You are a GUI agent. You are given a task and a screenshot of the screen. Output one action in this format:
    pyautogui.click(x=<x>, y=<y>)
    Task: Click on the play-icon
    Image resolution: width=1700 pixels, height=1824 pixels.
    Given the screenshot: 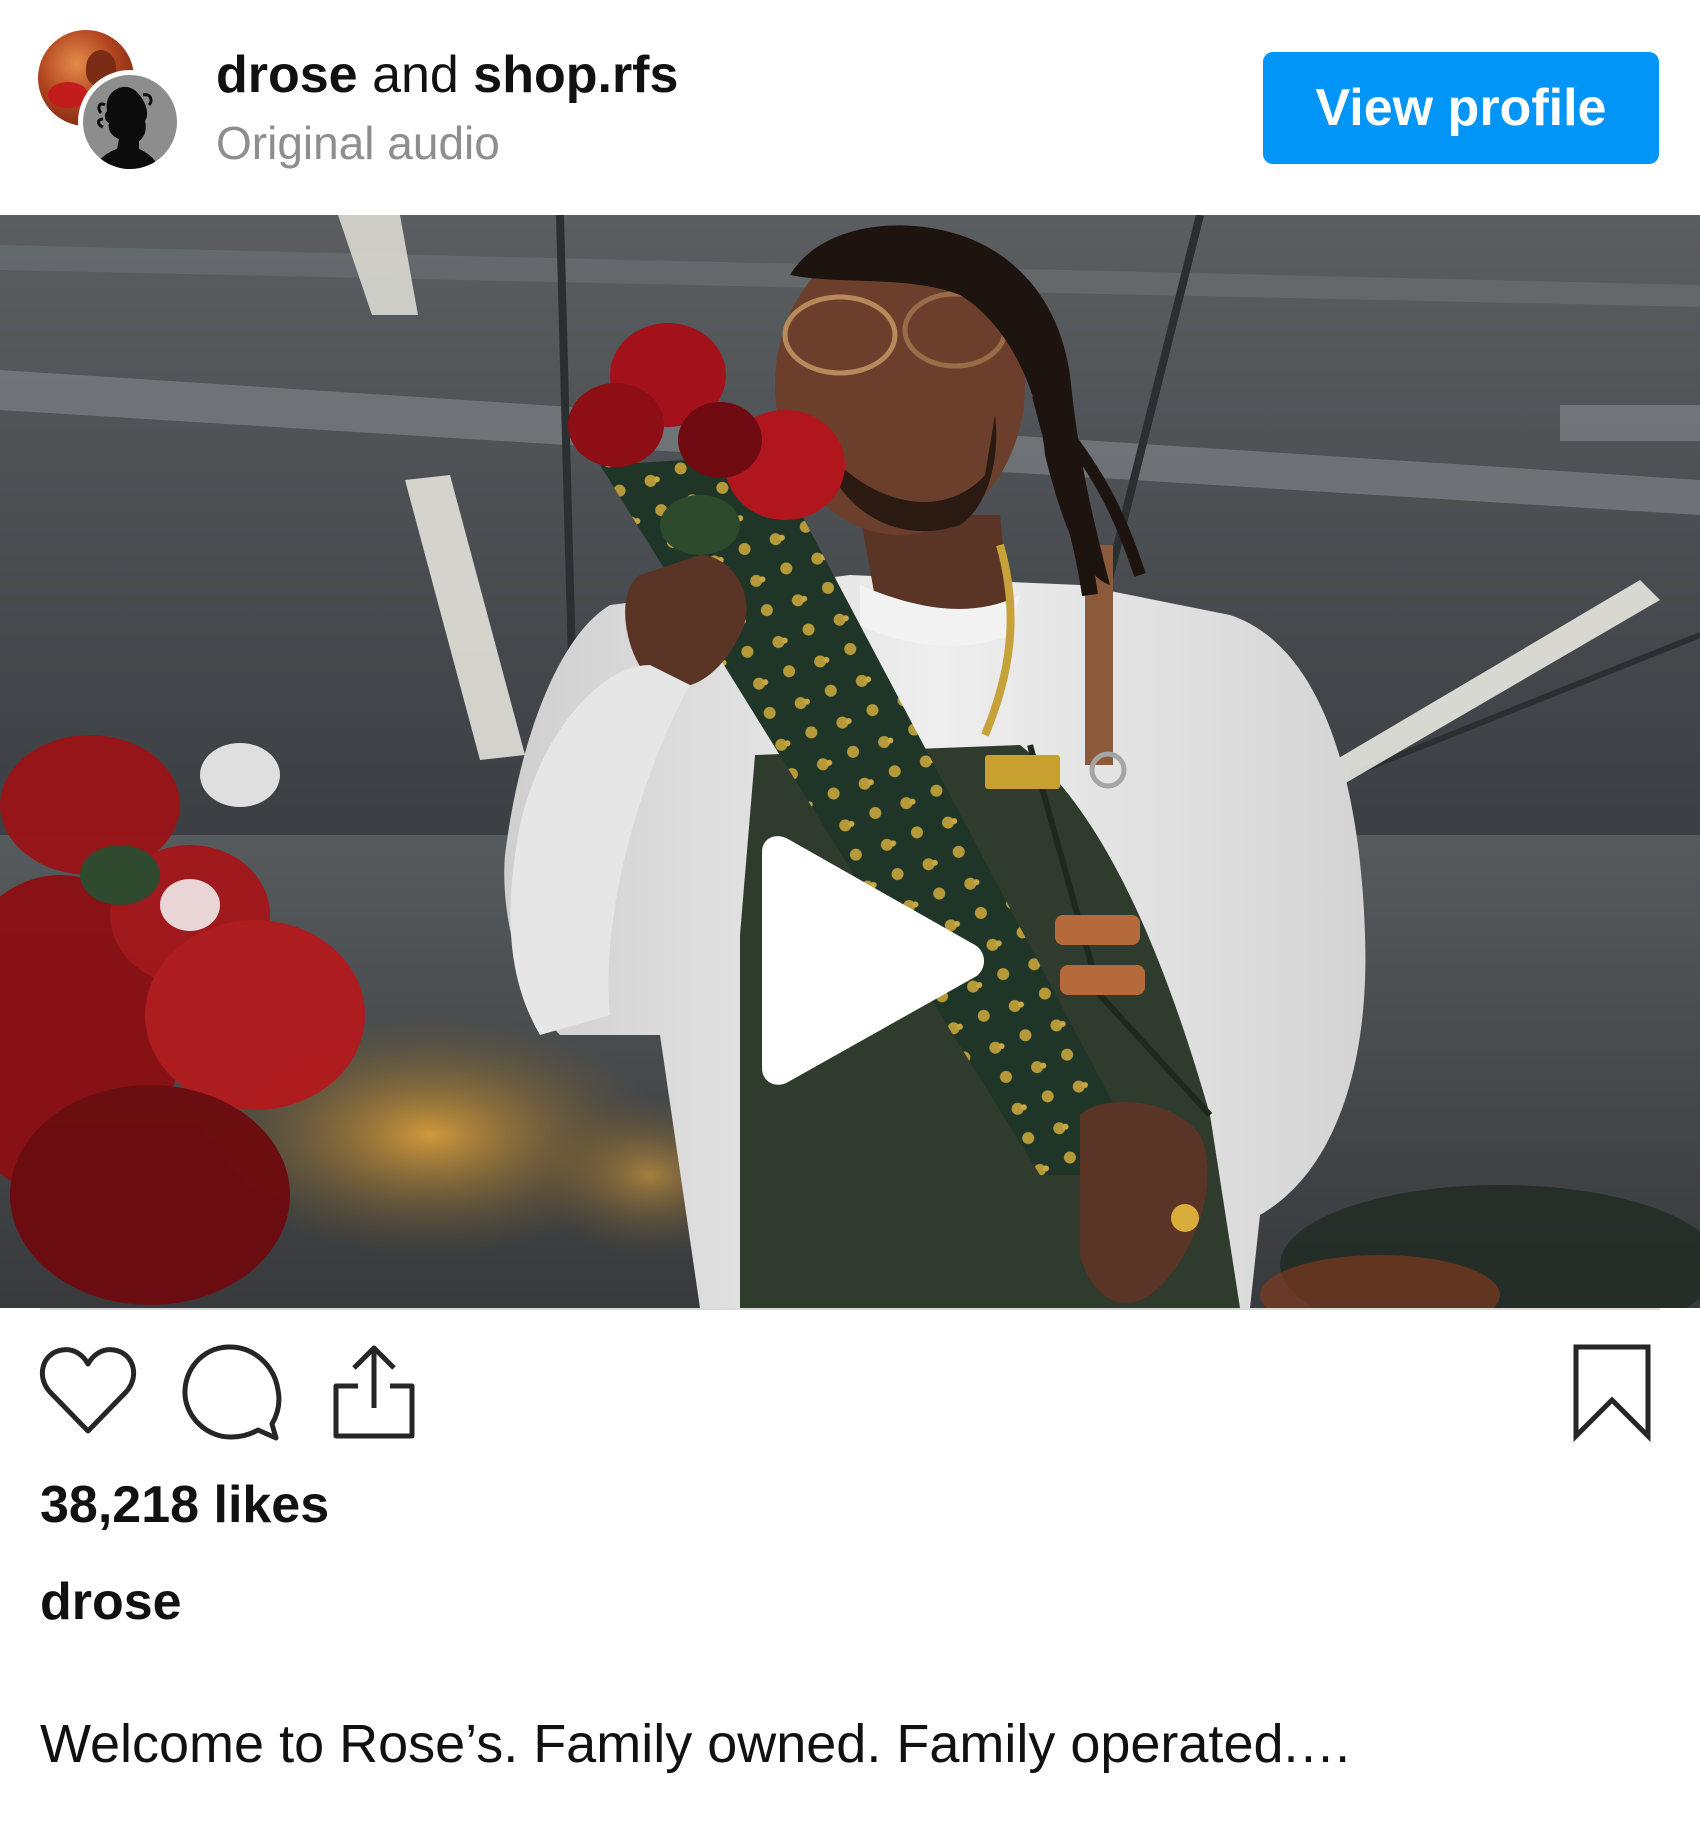 What is the action you would take?
    pyautogui.click(x=873, y=960)
    